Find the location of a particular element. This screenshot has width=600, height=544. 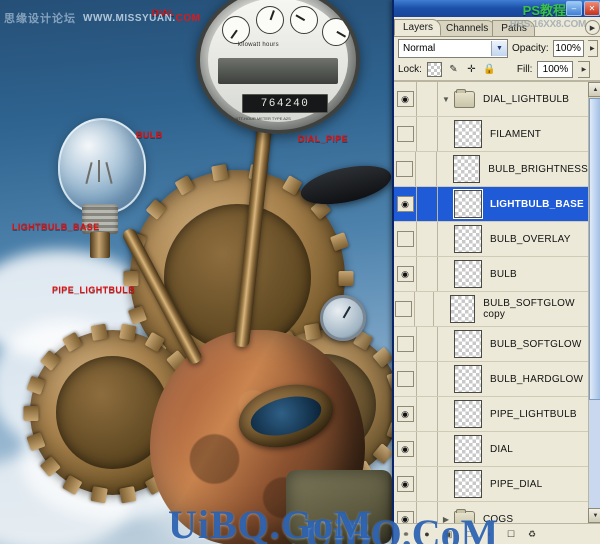

layer-name: BULB_HARDGLOW is located at coordinates (537, 379).